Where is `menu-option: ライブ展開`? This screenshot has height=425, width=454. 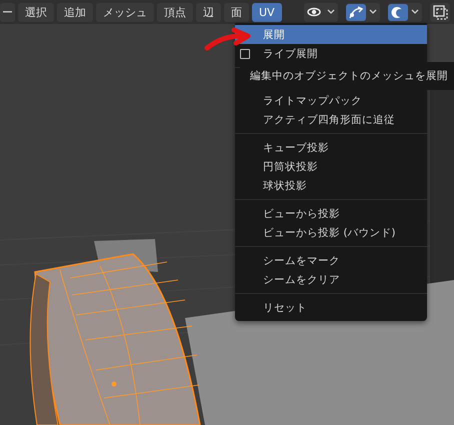
menu-option: ライブ展開 is located at coordinates (331, 53).